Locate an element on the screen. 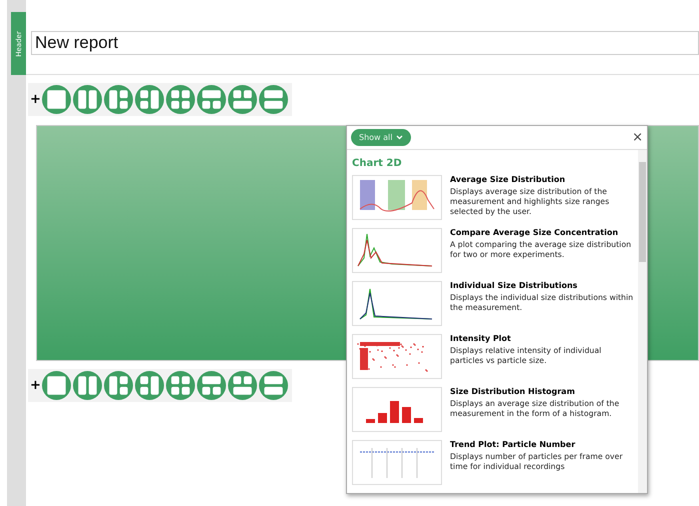 The width and height of the screenshot is (699, 506). scrollbar is located at coordinates (642, 321).